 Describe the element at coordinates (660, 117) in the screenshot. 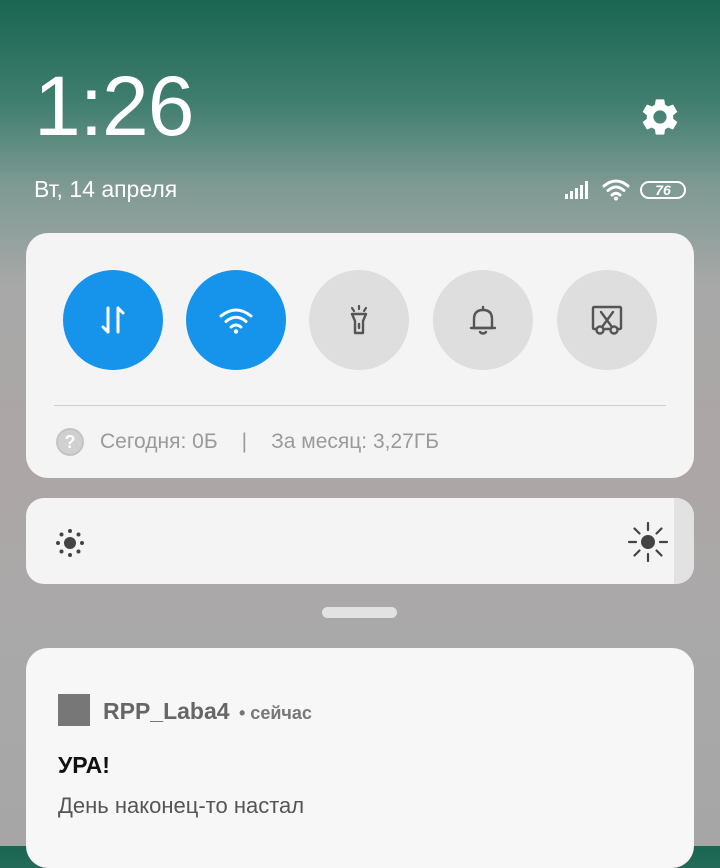

I see `settings-gear-icon` at that location.